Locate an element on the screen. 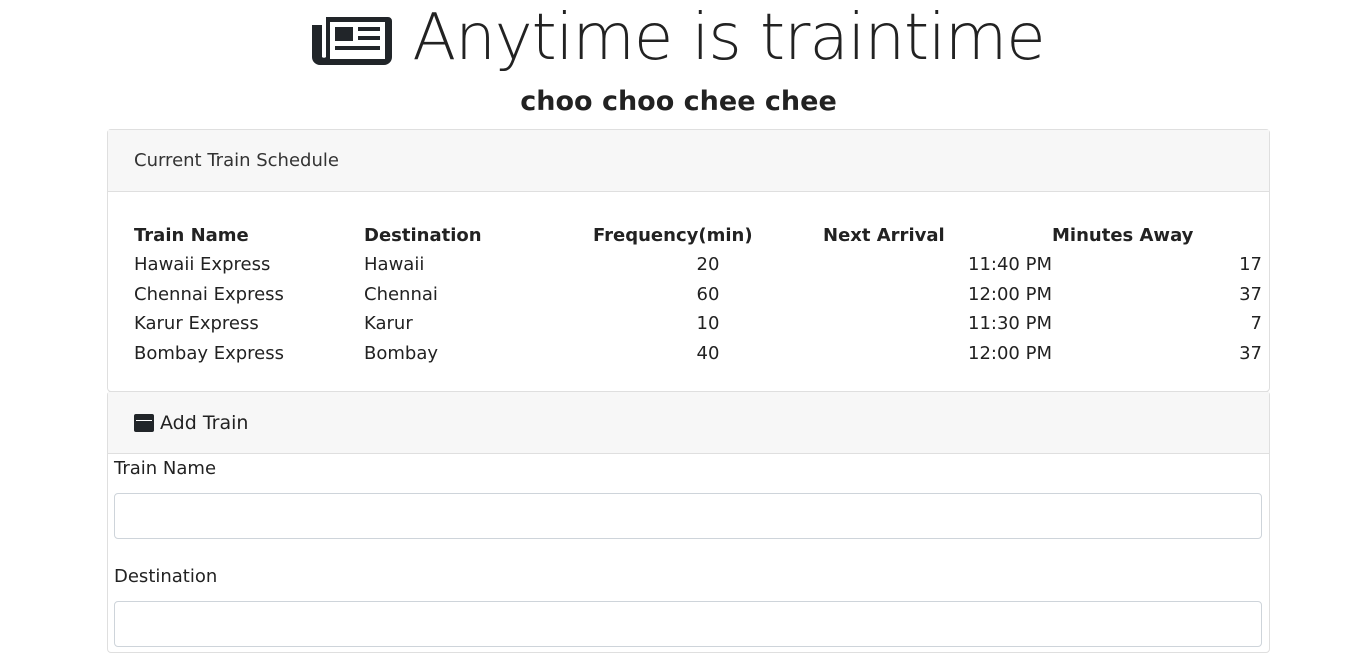  cell-destination: Chennai is located at coordinates (401, 294).